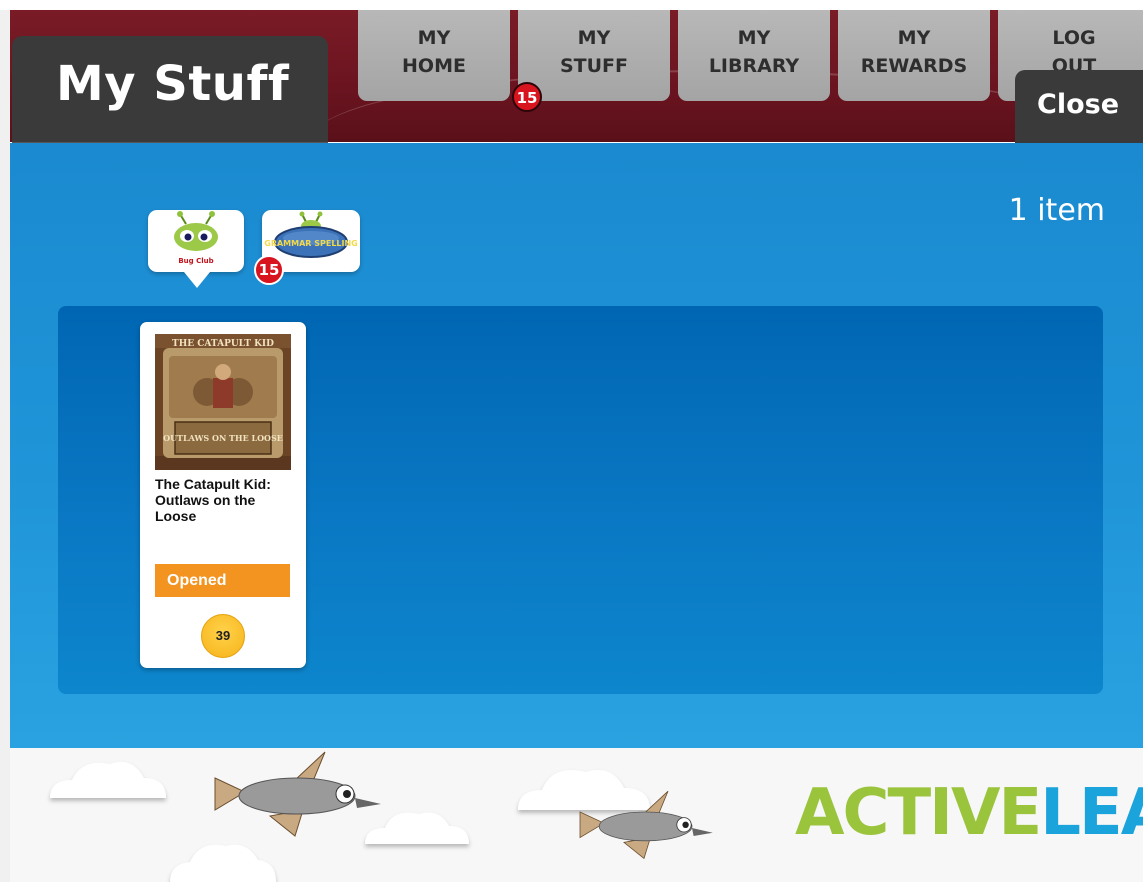 The image size is (1143, 882). I want to click on logo-active: ACTIVE, so click(918, 813).